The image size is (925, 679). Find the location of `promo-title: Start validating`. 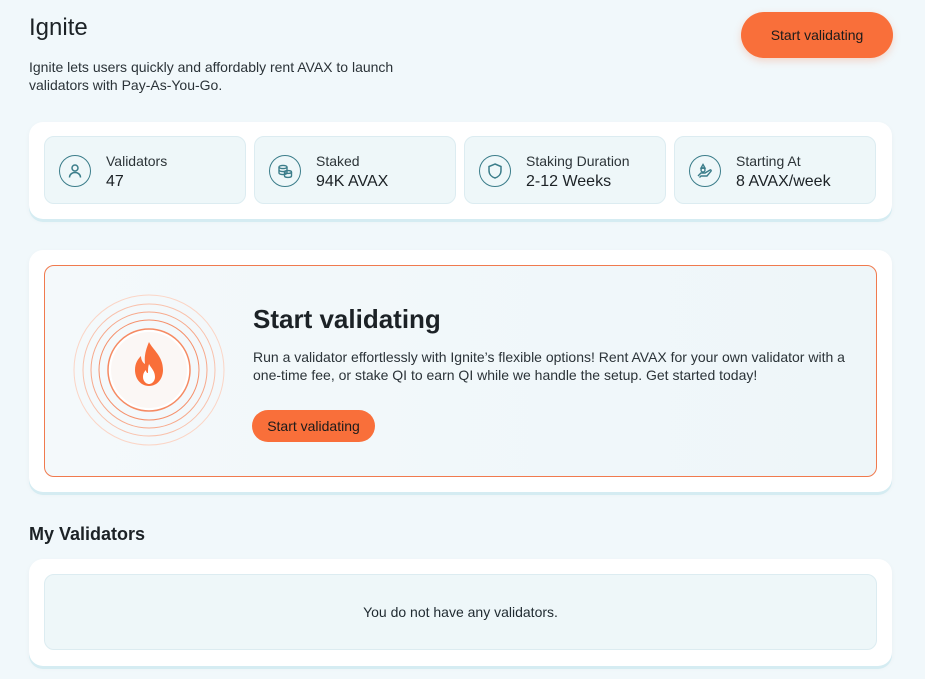

promo-title: Start validating is located at coordinates (347, 319).